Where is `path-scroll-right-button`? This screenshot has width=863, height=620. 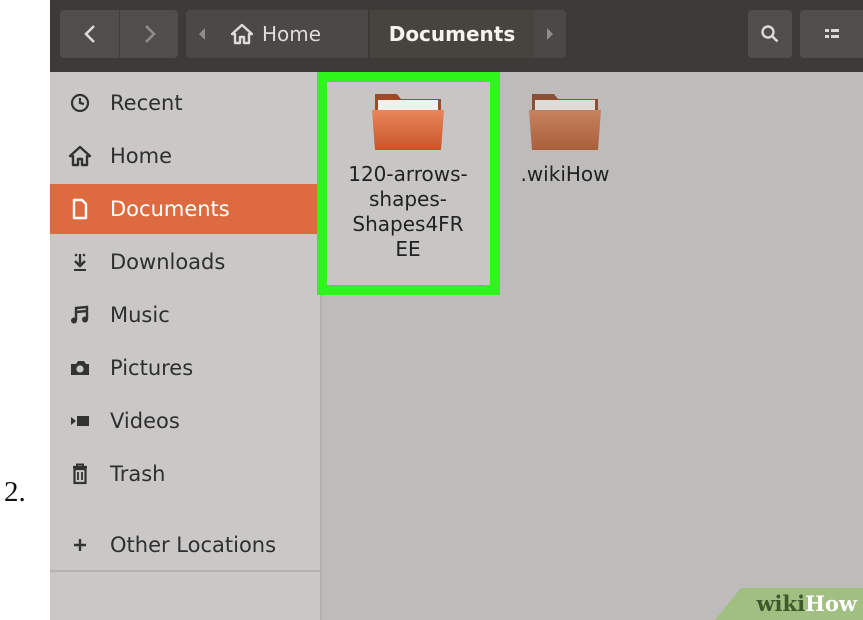
path-scroll-right-button is located at coordinates (550, 34).